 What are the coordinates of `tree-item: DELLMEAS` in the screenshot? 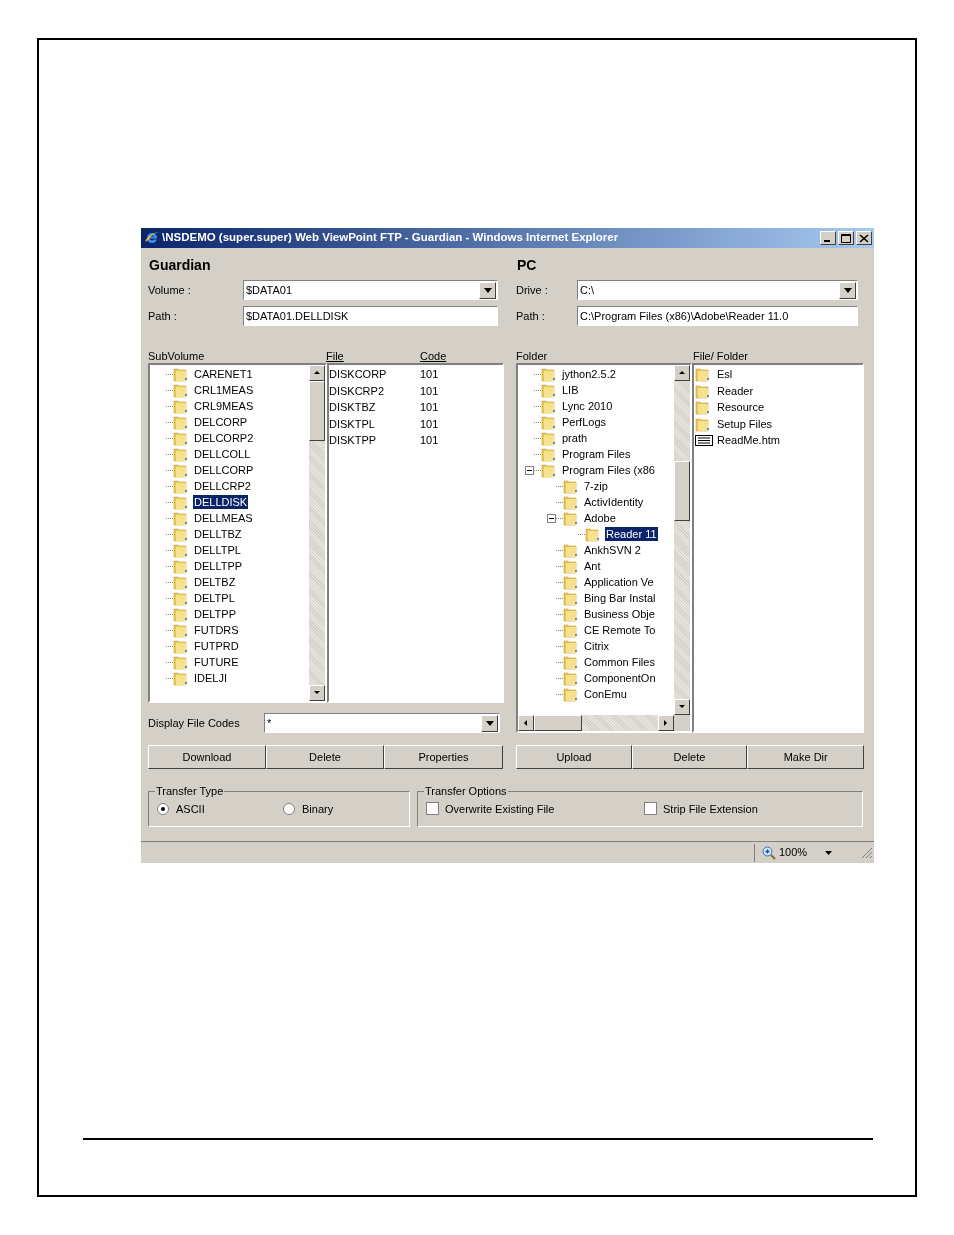 It's located at (223, 518).